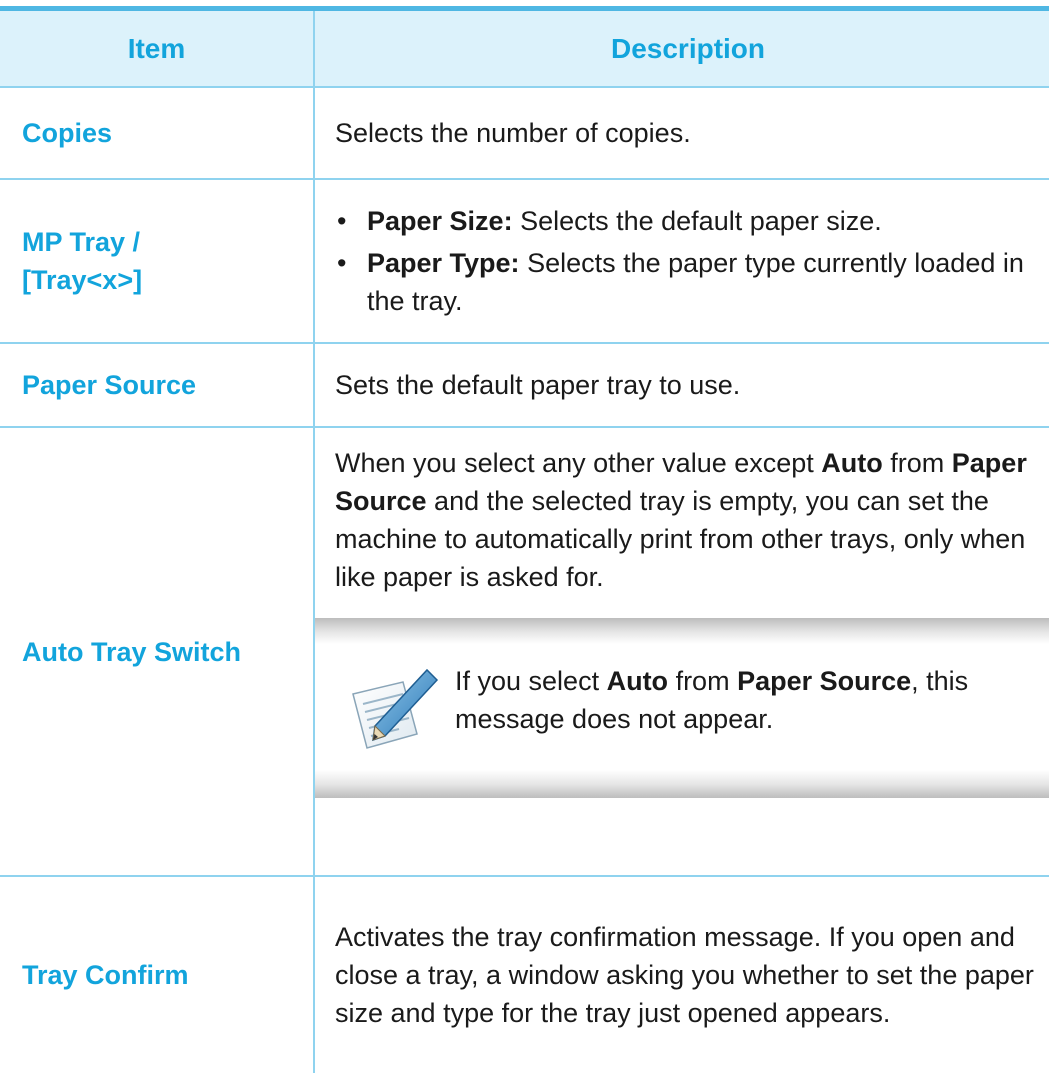 The image size is (1049, 1077). I want to click on desc-copies-text: Selects the number of copies., so click(513, 133).